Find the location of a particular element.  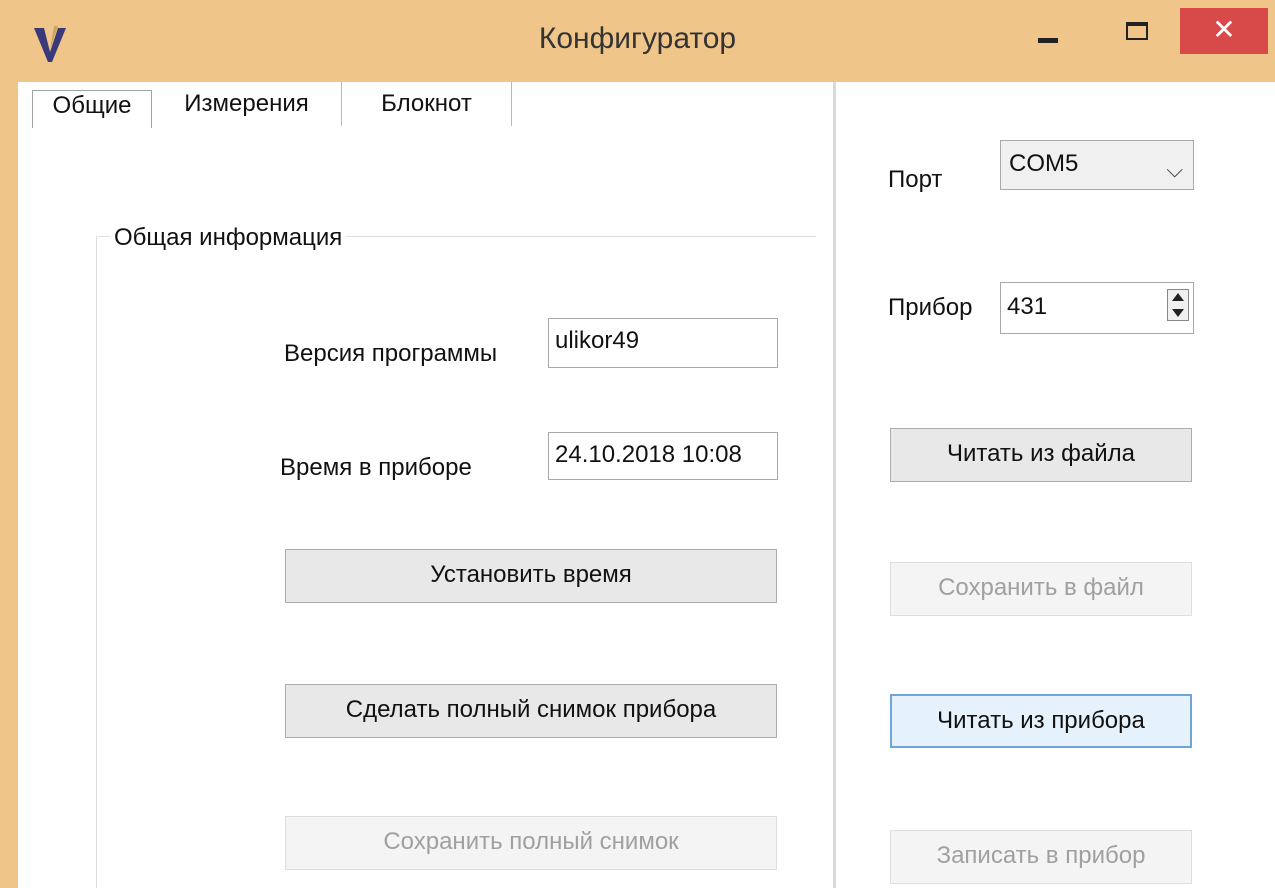

version-label: Версия программы is located at coordinates (391, 353).